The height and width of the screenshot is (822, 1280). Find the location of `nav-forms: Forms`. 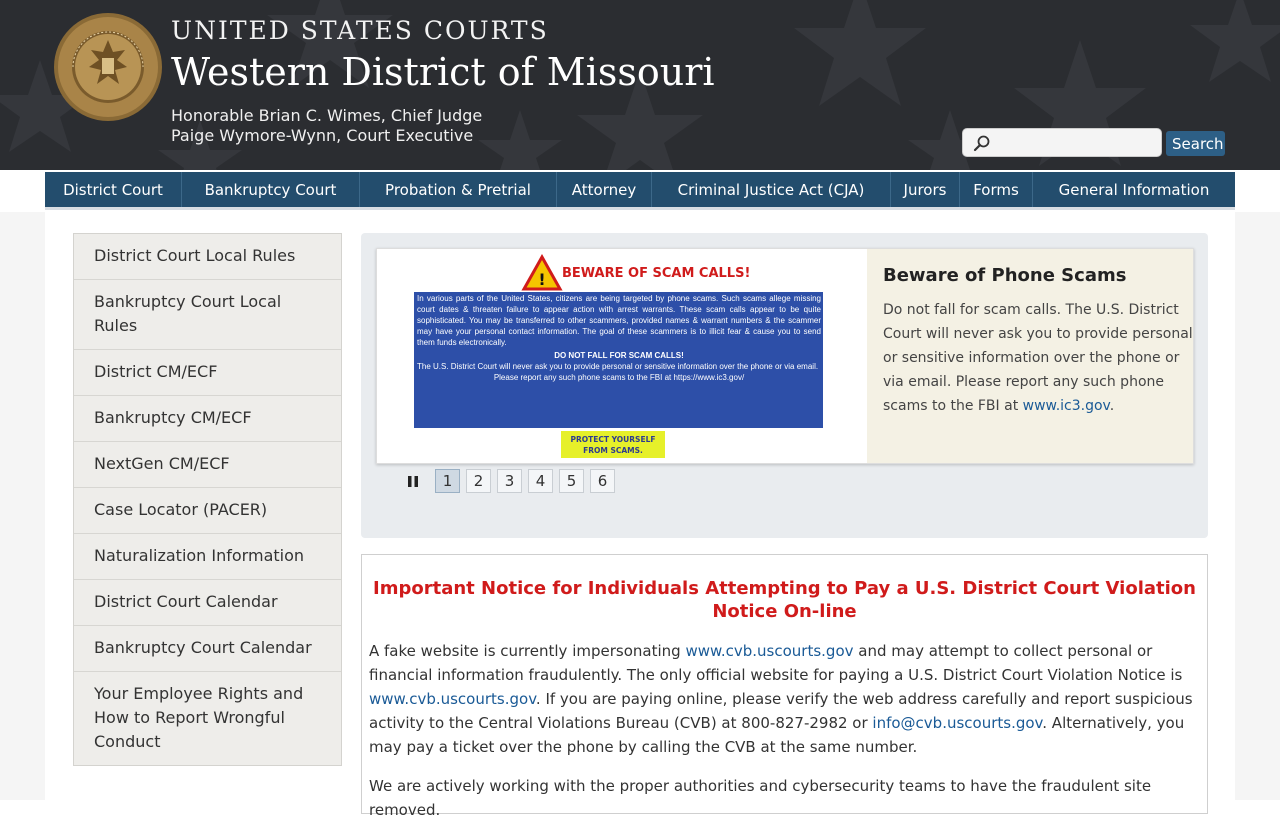

nav-forms: Forms is located at coordinates (996, 189).